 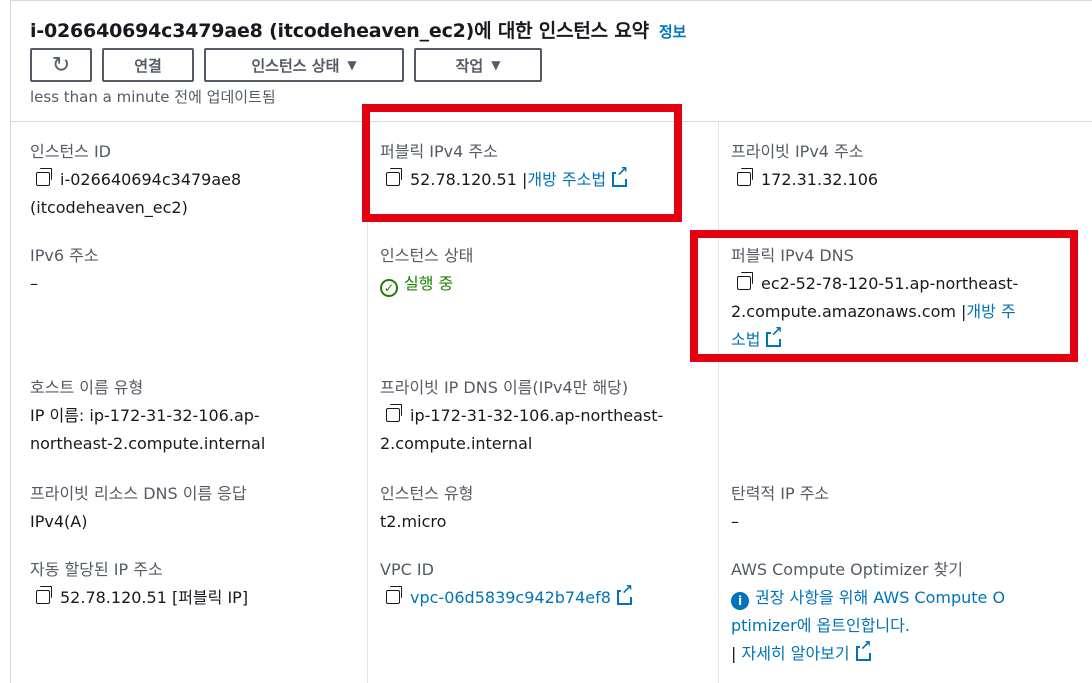 What do you see at coordinates (718, 402) in the screenshot?
I see `column-divider` at bounding box center [718, 402].